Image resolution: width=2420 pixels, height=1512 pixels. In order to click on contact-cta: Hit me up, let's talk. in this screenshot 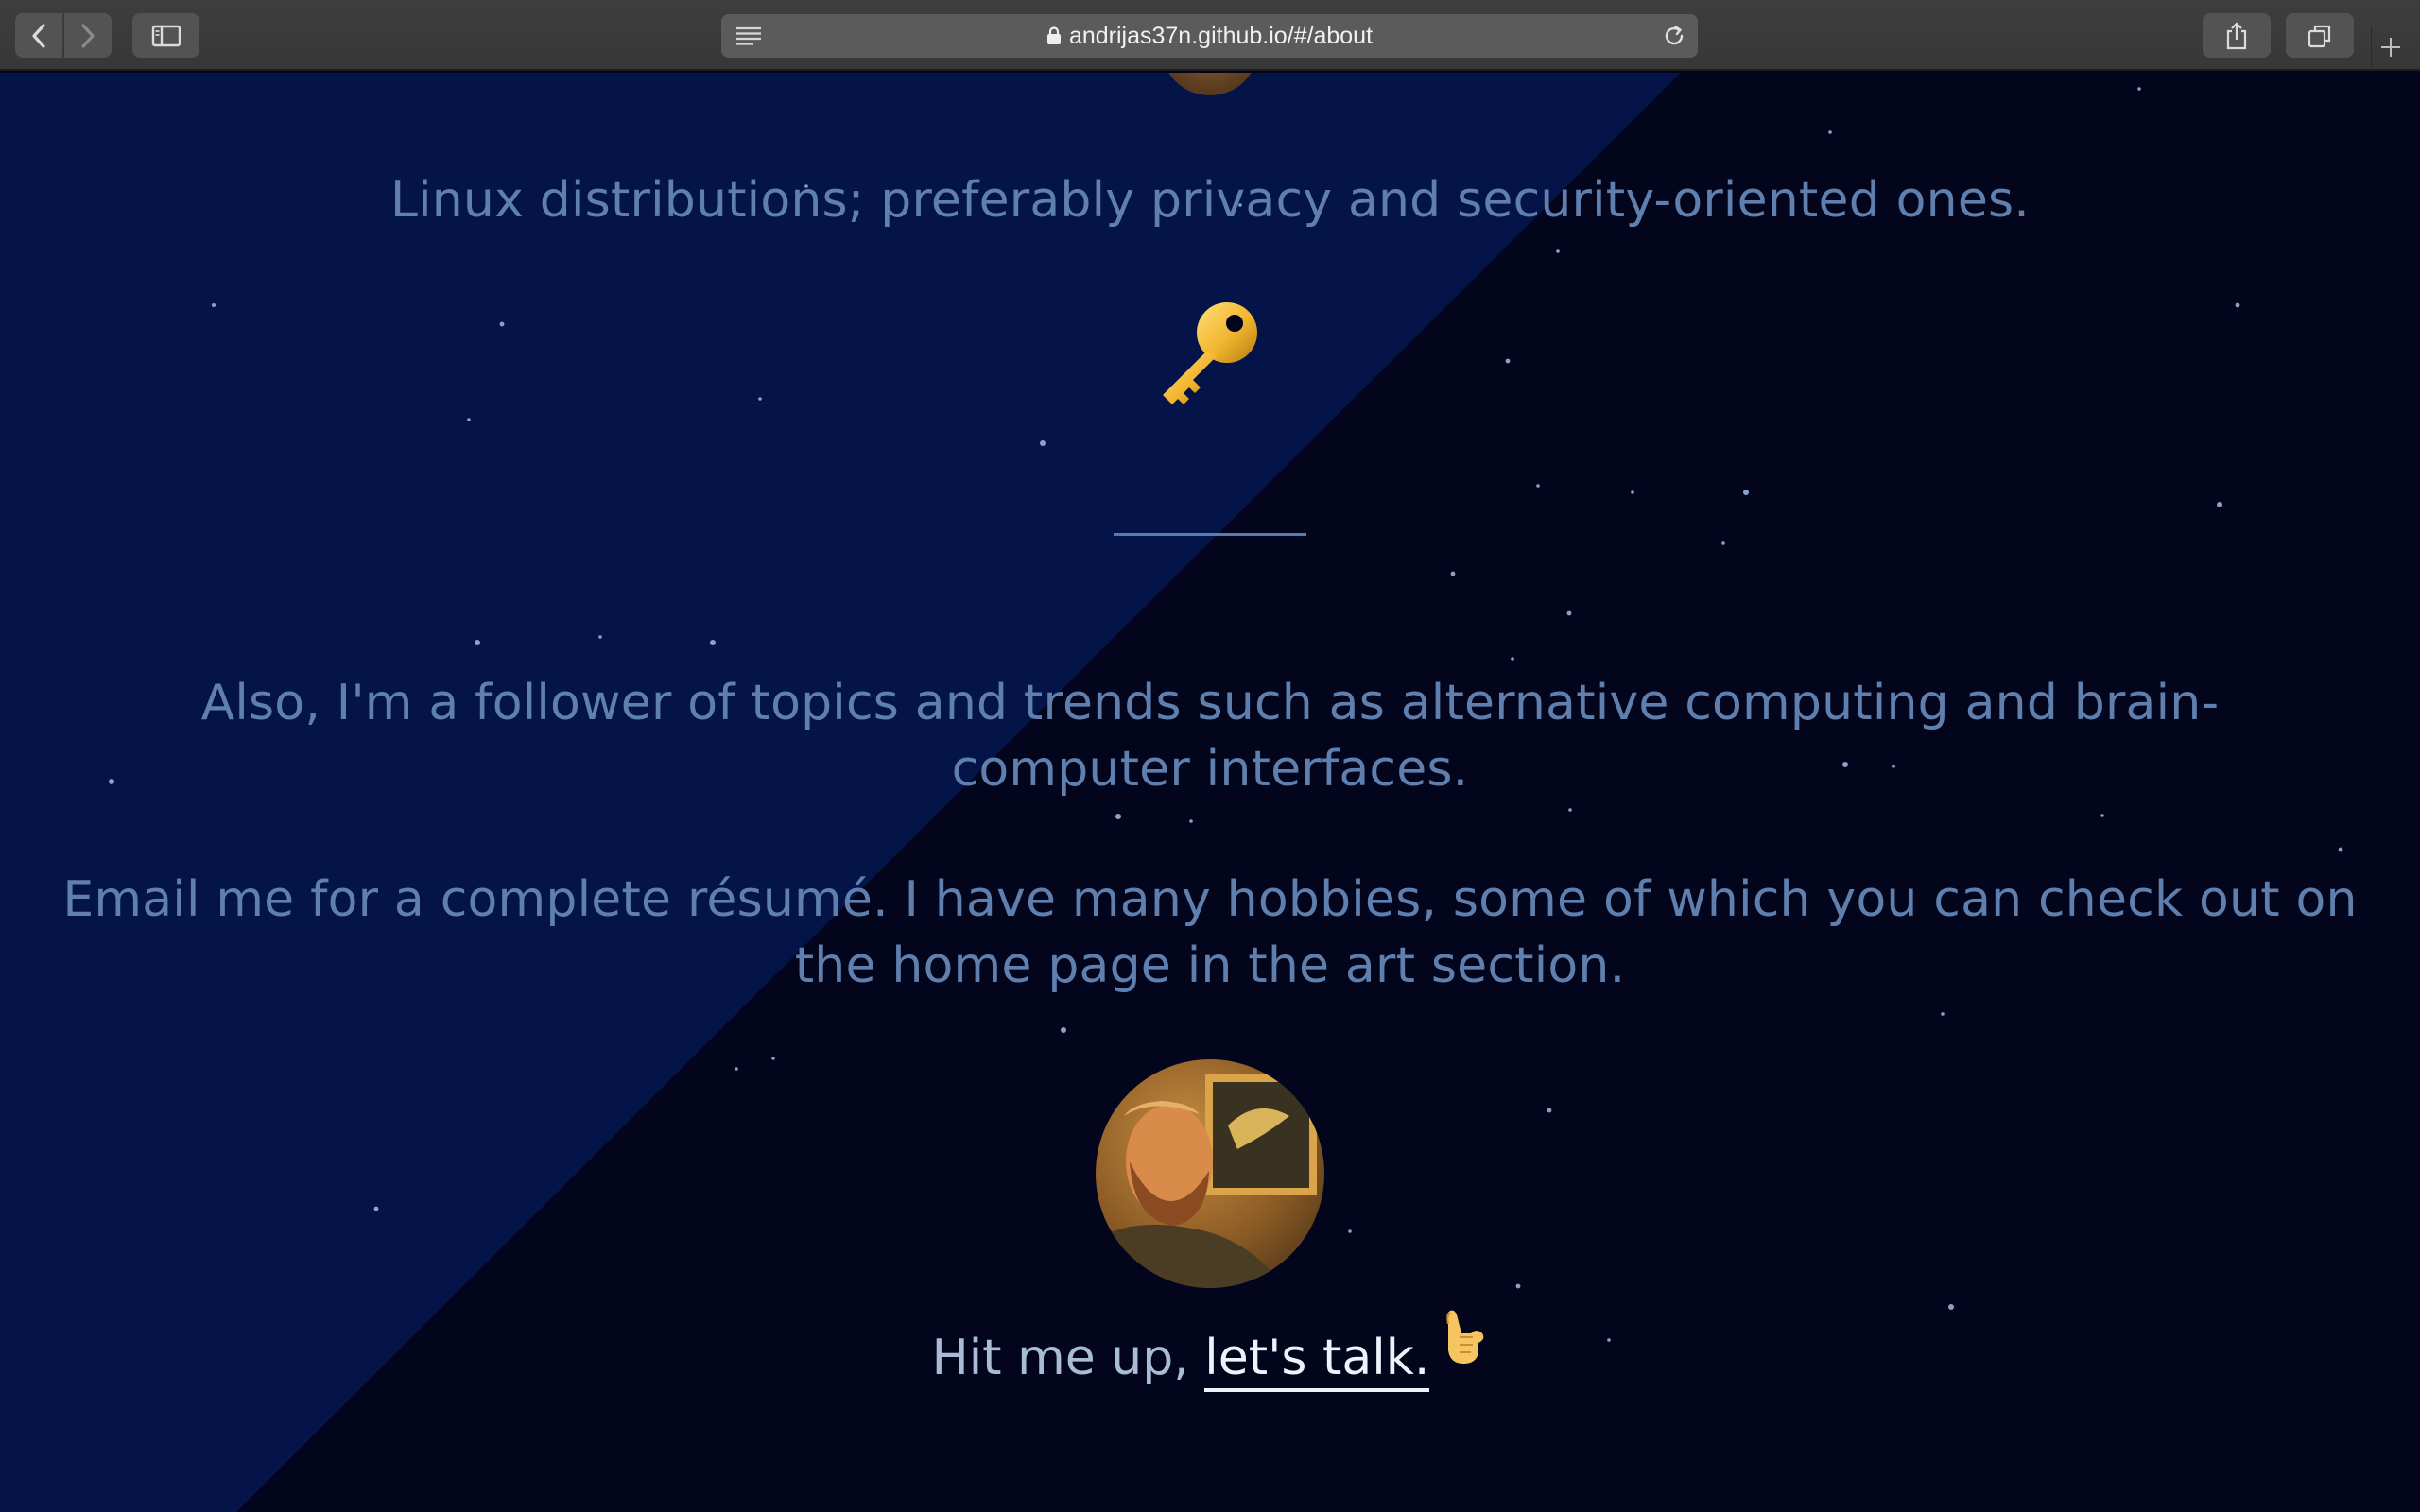, I will do `click(1210, 1353)`.